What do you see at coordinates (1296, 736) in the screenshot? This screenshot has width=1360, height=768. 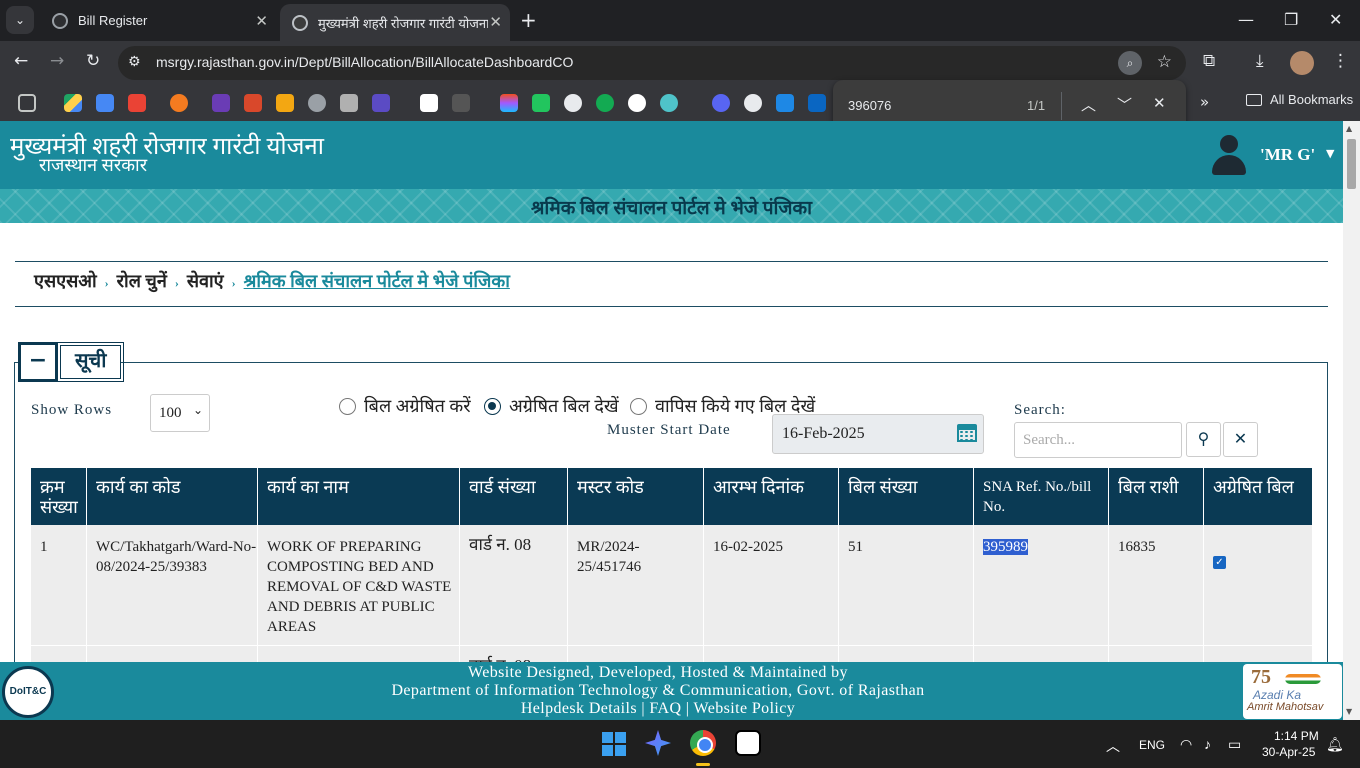 I see `clock-time: 1:14 PM` at bounding box center [1296, 736].